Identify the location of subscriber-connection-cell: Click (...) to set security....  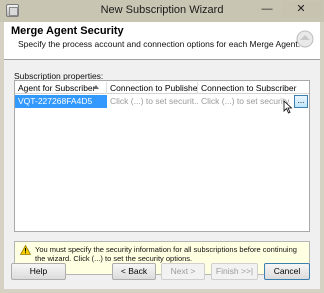
(244, 101).